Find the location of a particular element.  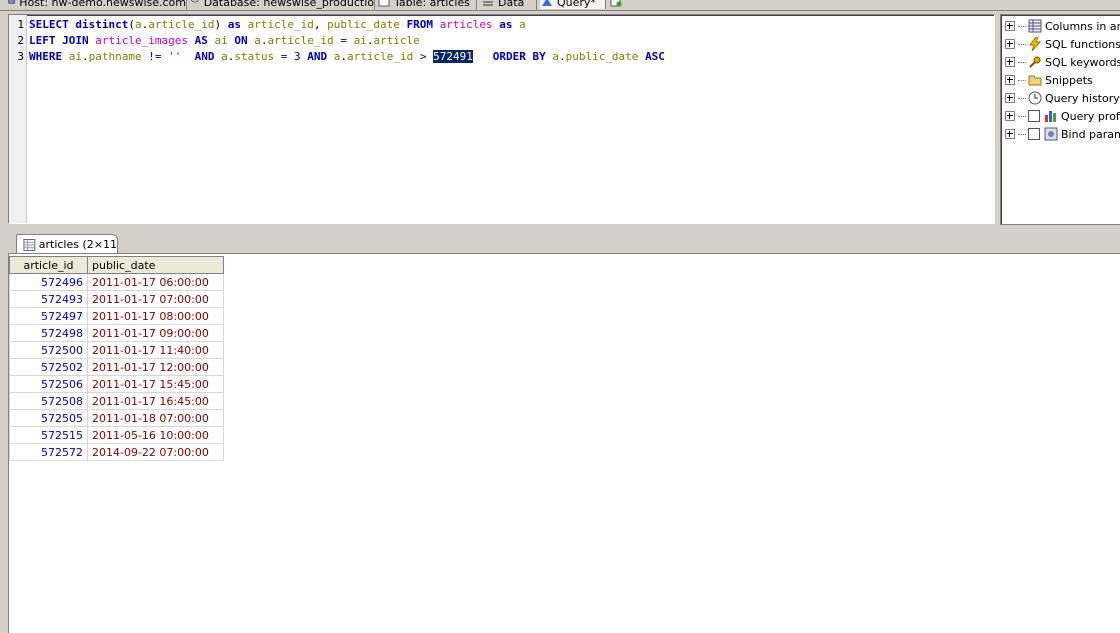

table-row: 572502 2011-01-17 12:00:00 is located at coordinates (116, 367).